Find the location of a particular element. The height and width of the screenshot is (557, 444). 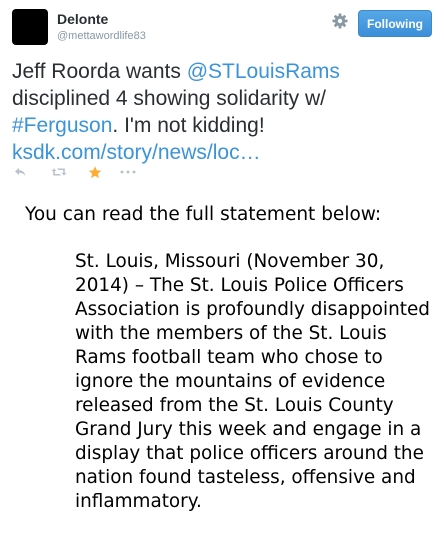

more-icon is located at coordinates (128, 172).